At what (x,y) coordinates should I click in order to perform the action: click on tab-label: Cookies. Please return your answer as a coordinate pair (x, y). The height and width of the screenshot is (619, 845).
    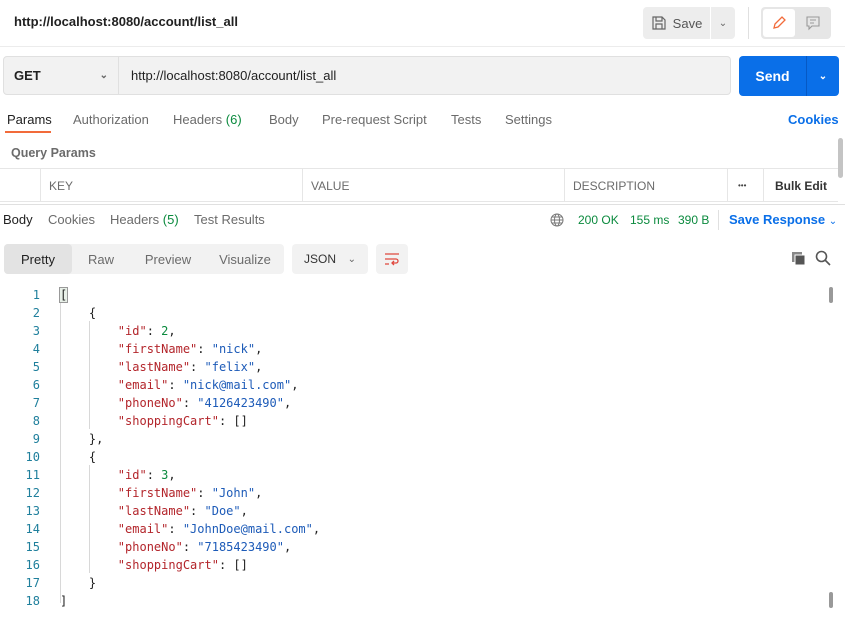
    Looking at the image, I should click on (71, 219).